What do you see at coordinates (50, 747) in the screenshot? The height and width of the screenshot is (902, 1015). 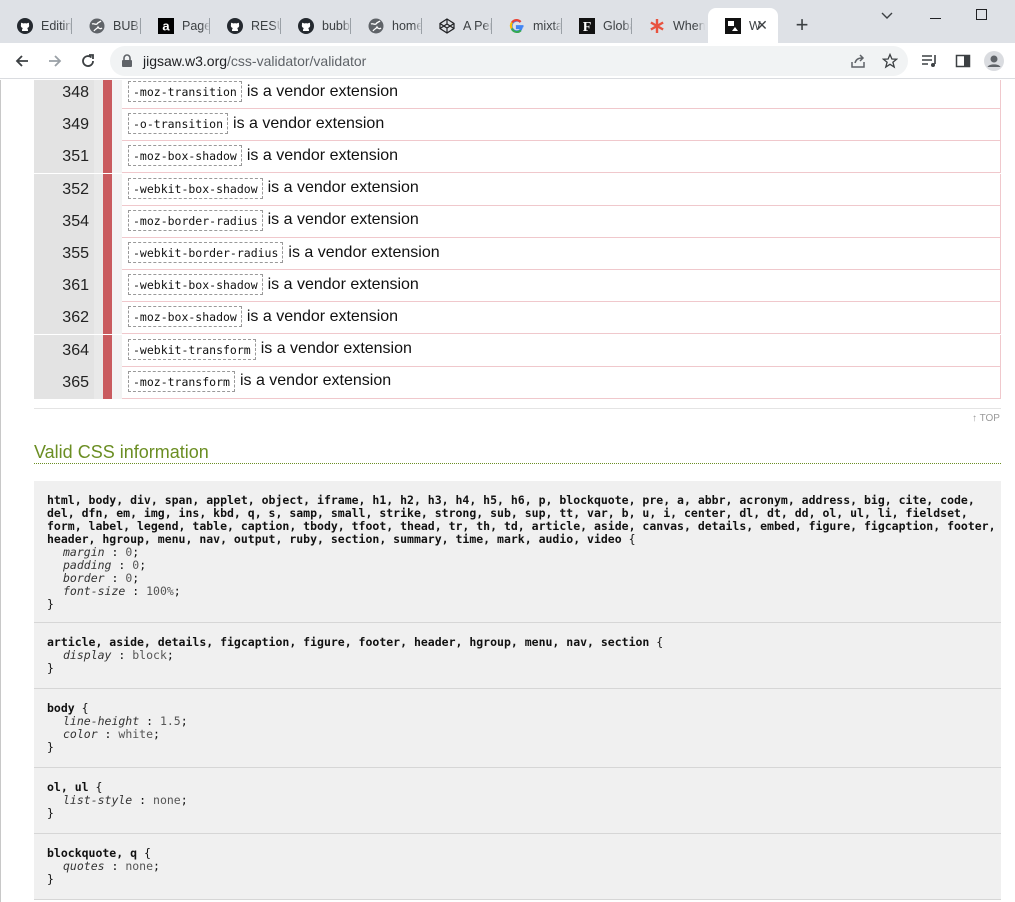 I see `close-brace: }` at bounding box center [50, 747].